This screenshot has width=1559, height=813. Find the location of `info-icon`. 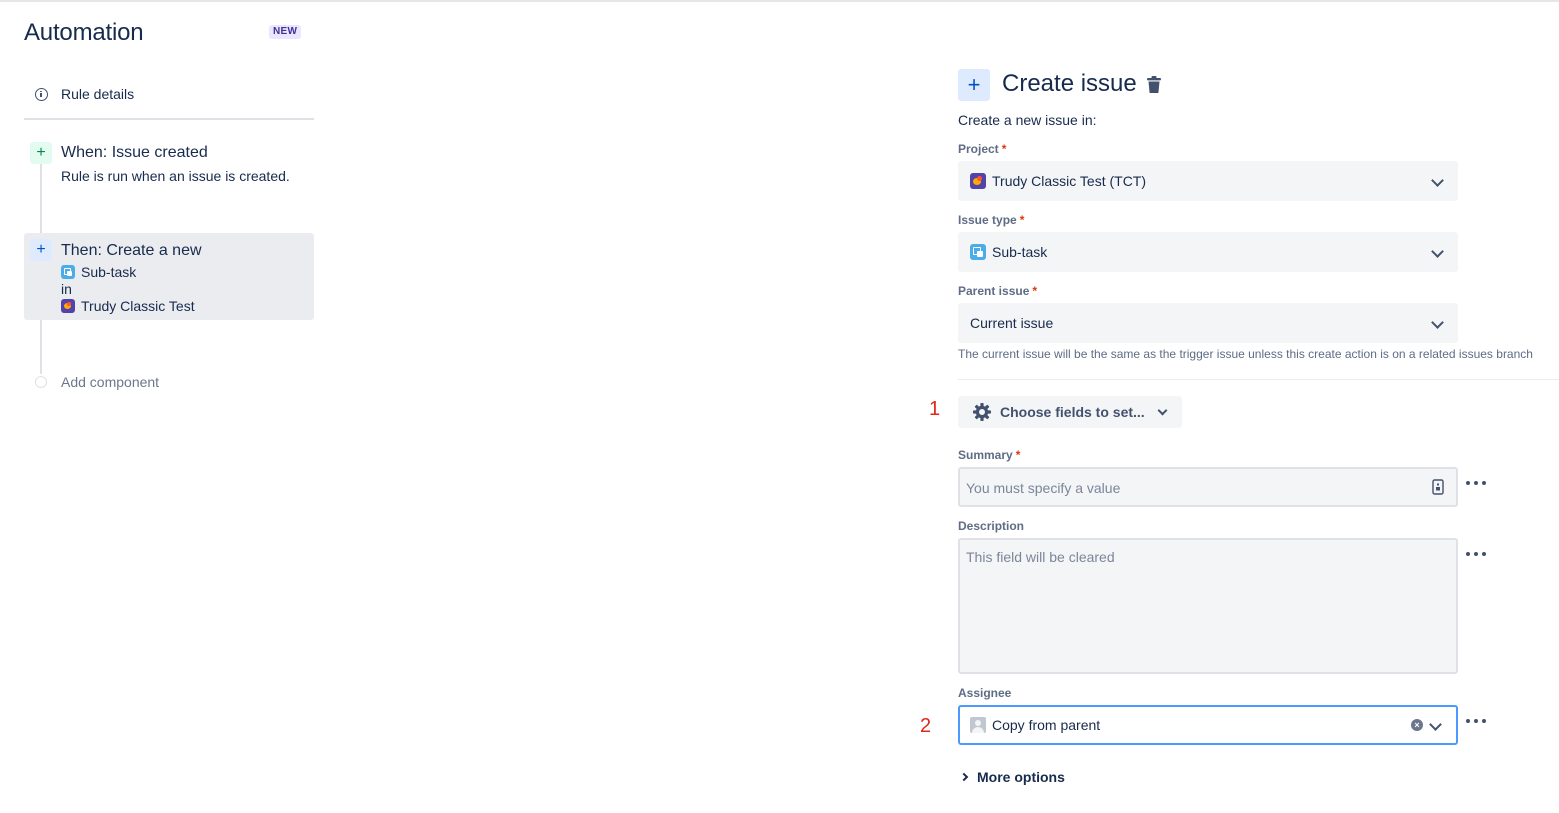

info-icon is located at coordinates (41, 94).